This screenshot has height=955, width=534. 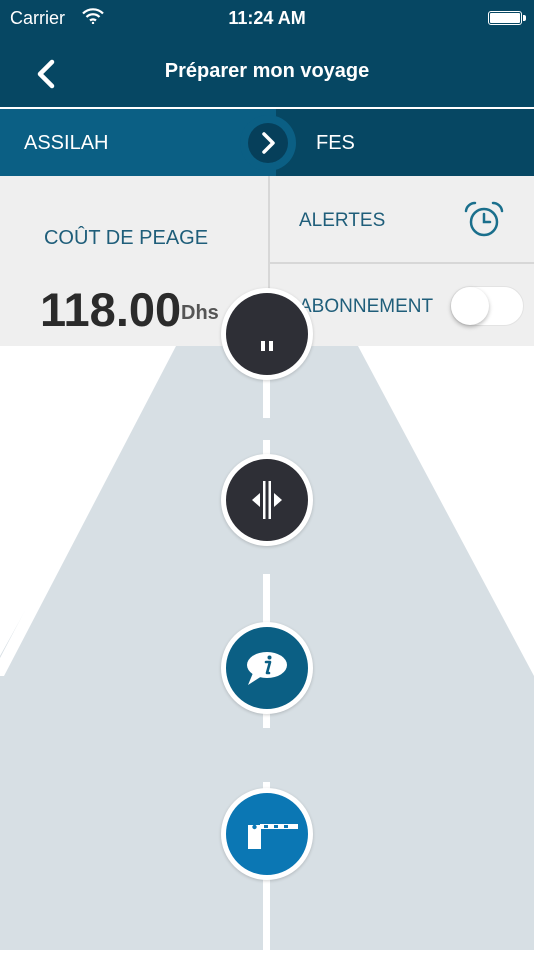 I want to click on subscription-toggle, so click(x=487, y=306).